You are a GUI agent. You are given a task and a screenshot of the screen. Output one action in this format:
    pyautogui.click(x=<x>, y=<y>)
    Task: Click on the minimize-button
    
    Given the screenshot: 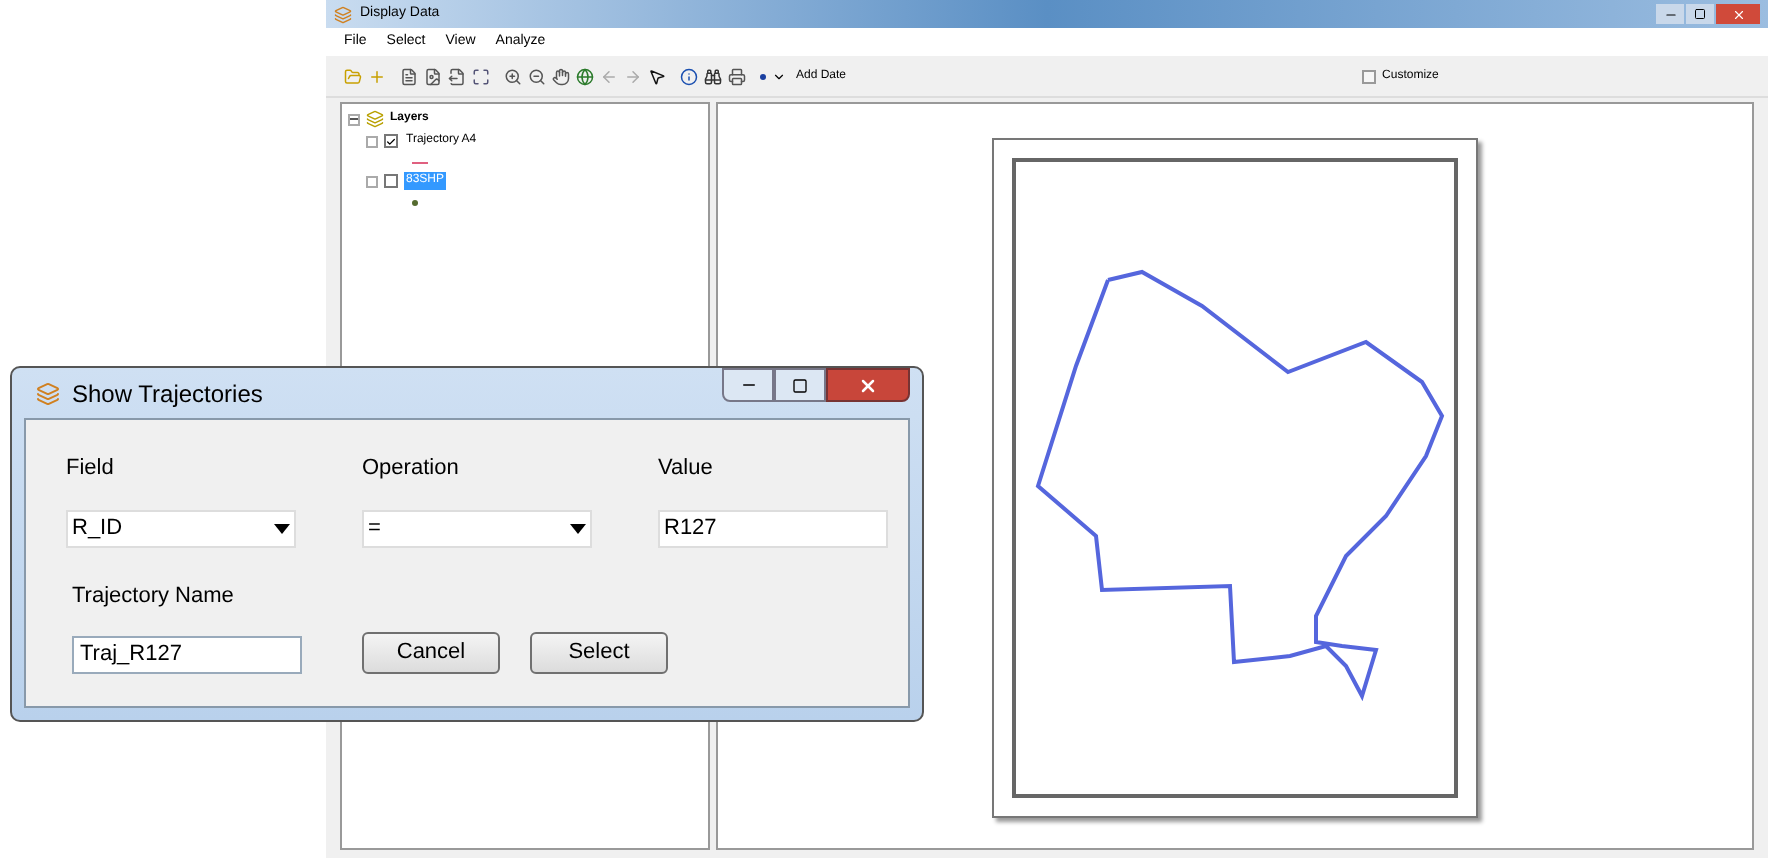 What is the action you would take?
    pyautogui.click(x=1670, y=14)
    